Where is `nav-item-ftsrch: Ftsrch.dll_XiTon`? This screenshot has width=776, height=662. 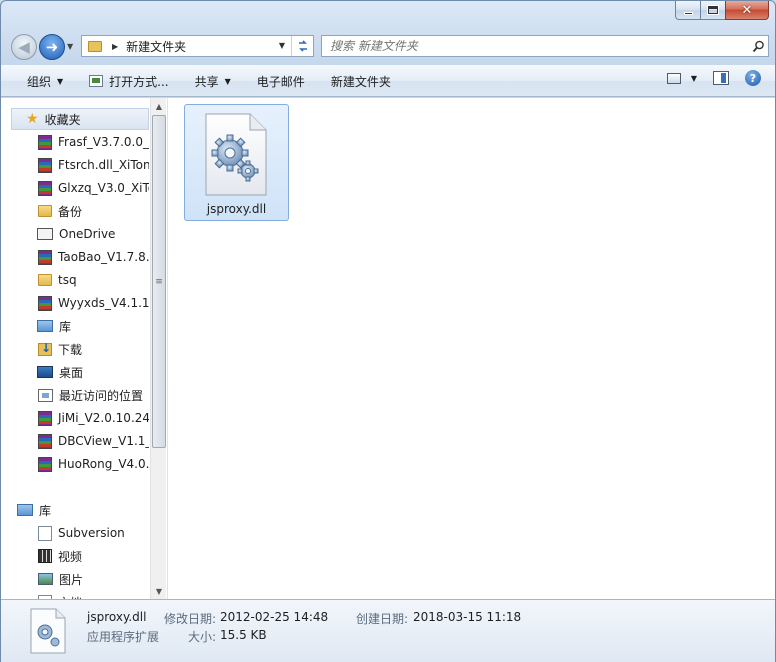 nav-item-ftsrch: Ftsrch.dll_XiTon is located at coordinates (75, 165).